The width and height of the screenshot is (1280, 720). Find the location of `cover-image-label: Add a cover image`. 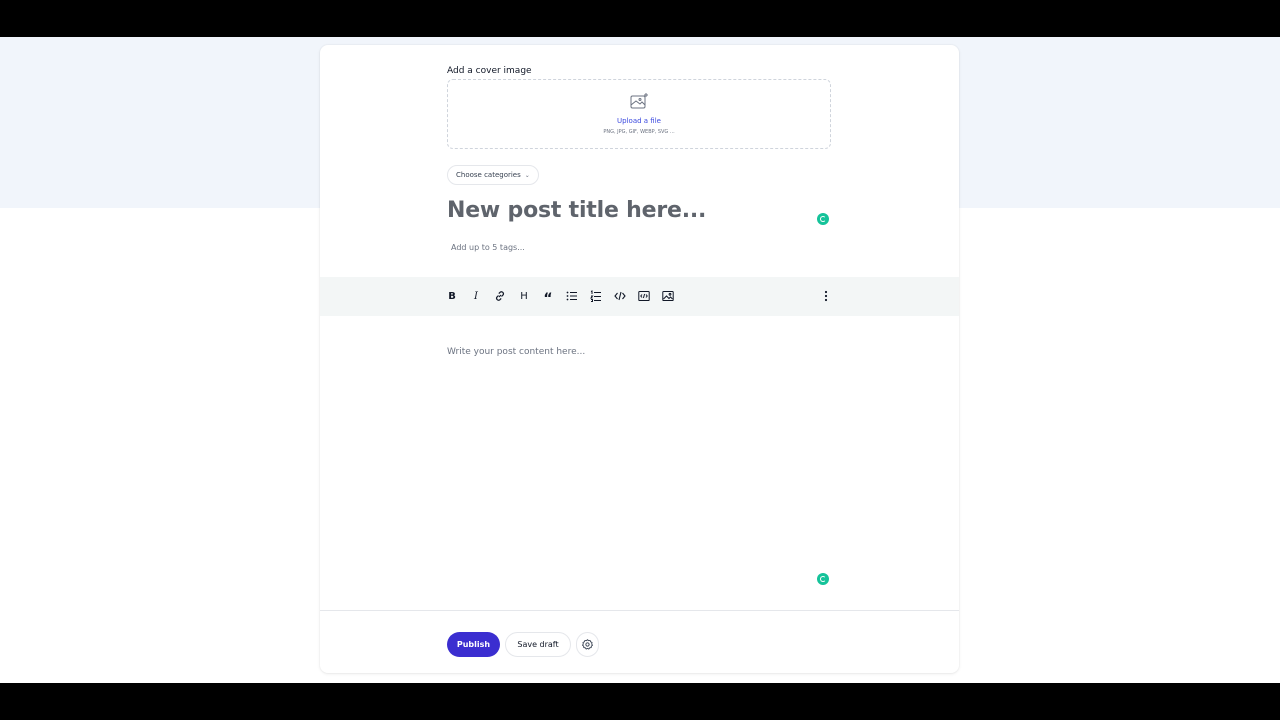

cover-image-label: Add a cover image is located at coordinates (489, 71).